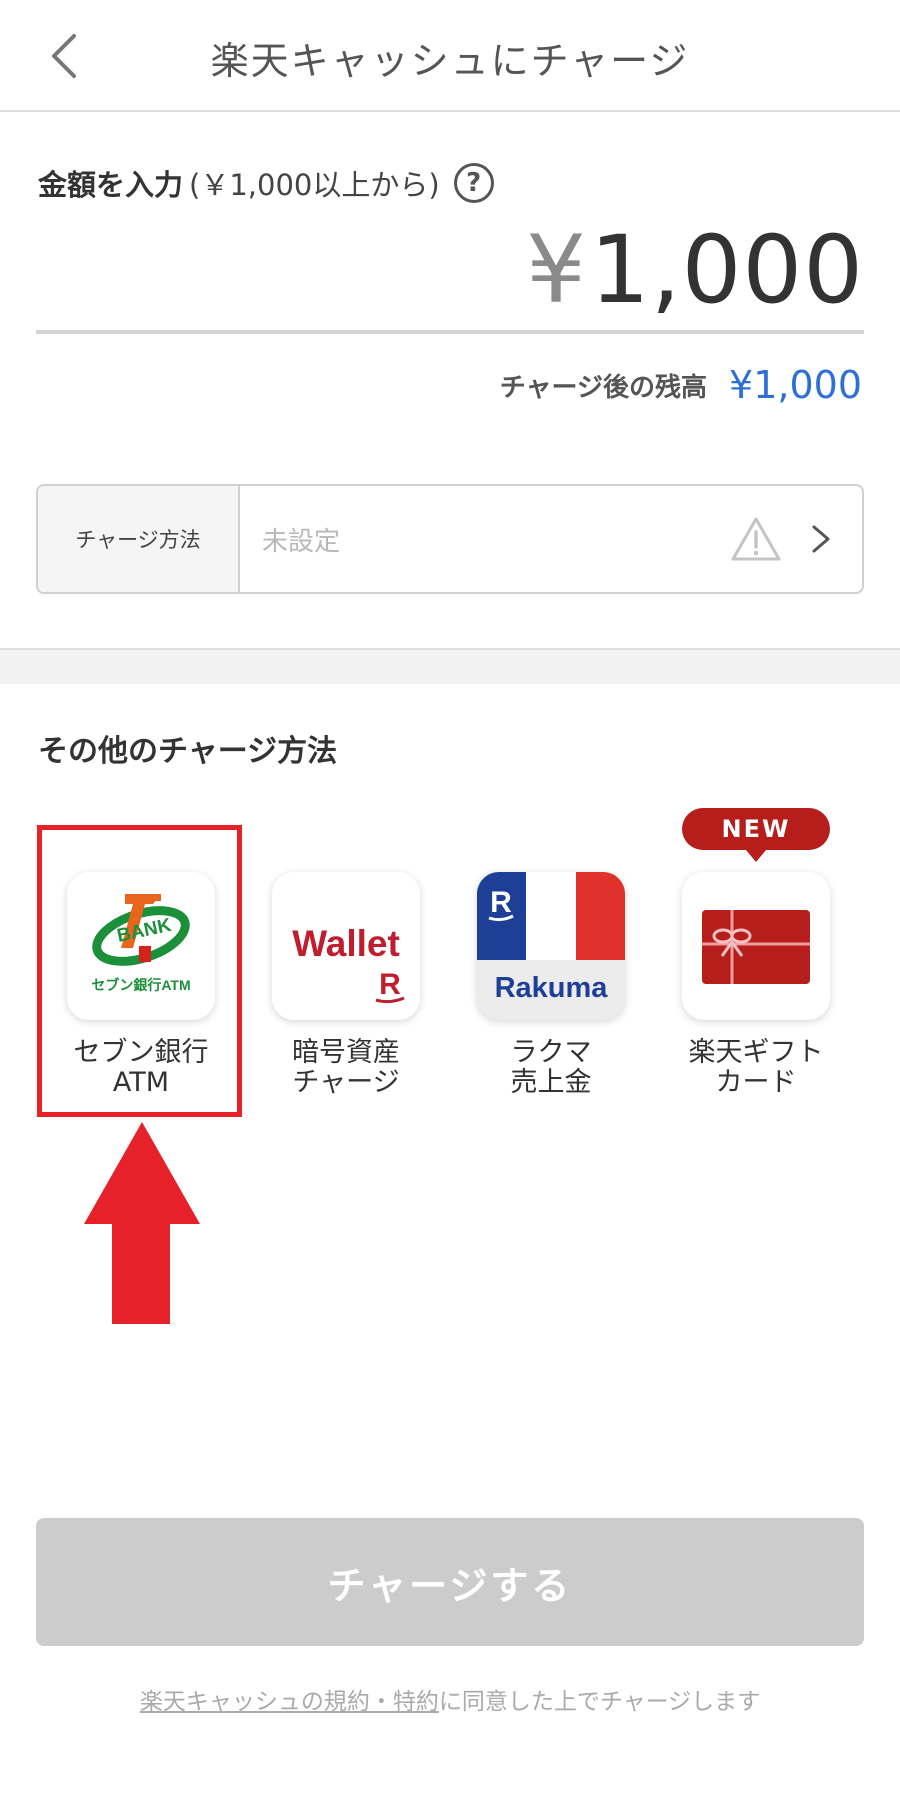 The image size is (900, 1802). What do you see at coordinates (821, 539) in the screenshot?
I see `chevron-right-icon` at bounding box center [821, 539].